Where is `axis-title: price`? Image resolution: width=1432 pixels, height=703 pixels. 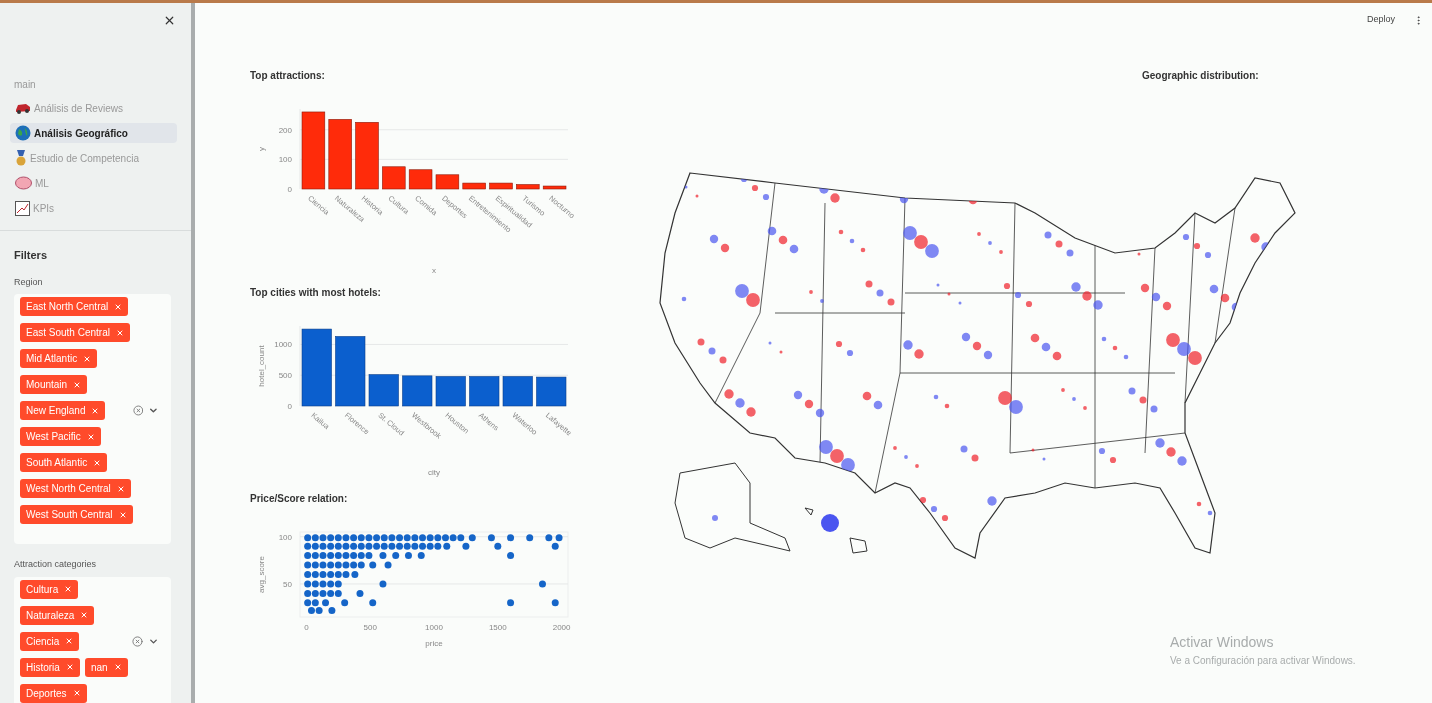
axis-title: price is located at coordinates (434, 643).